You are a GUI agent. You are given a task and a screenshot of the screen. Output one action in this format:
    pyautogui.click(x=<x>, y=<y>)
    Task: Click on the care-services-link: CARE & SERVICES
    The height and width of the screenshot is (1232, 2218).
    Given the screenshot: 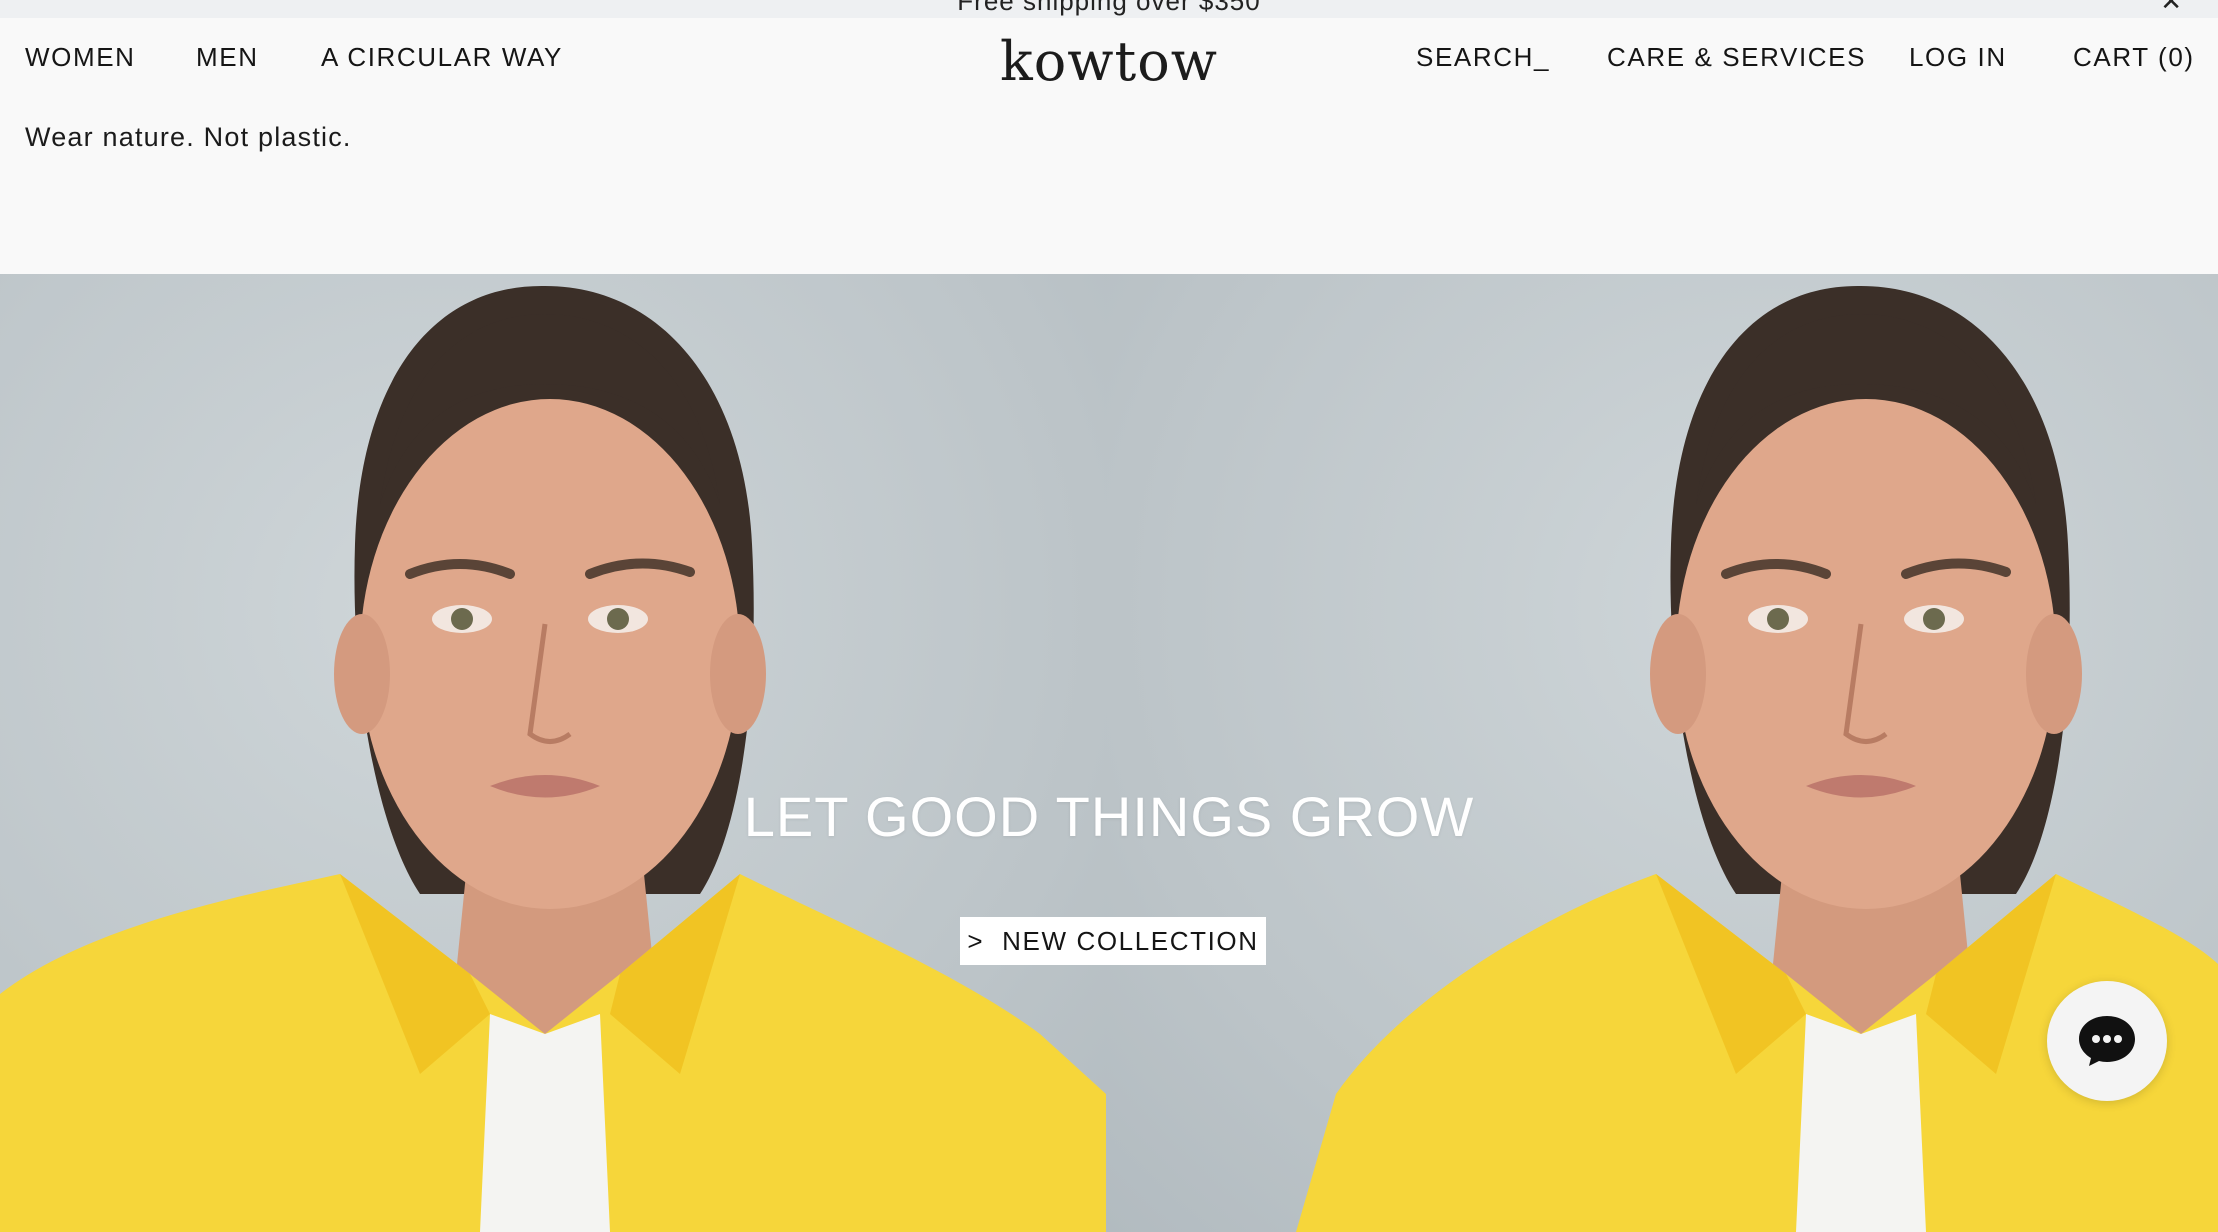 What is the action you would take?
    pyautogui.click(x=1736, y=57)
    